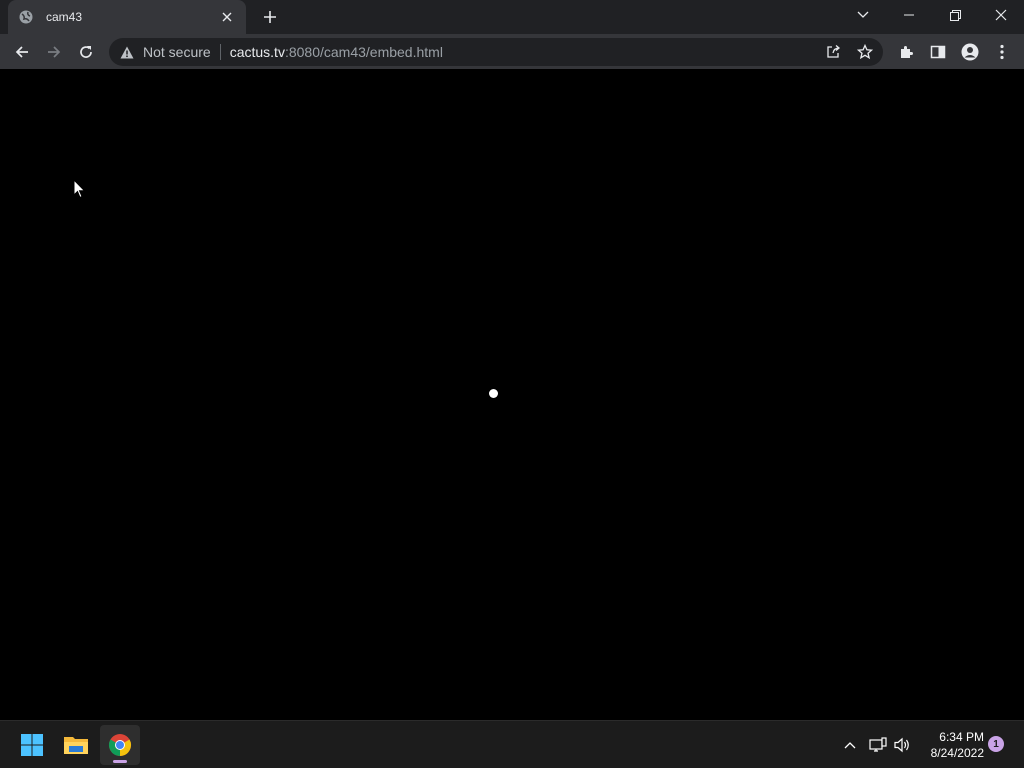  I want to click on loading-indicator, so click(493, 393).